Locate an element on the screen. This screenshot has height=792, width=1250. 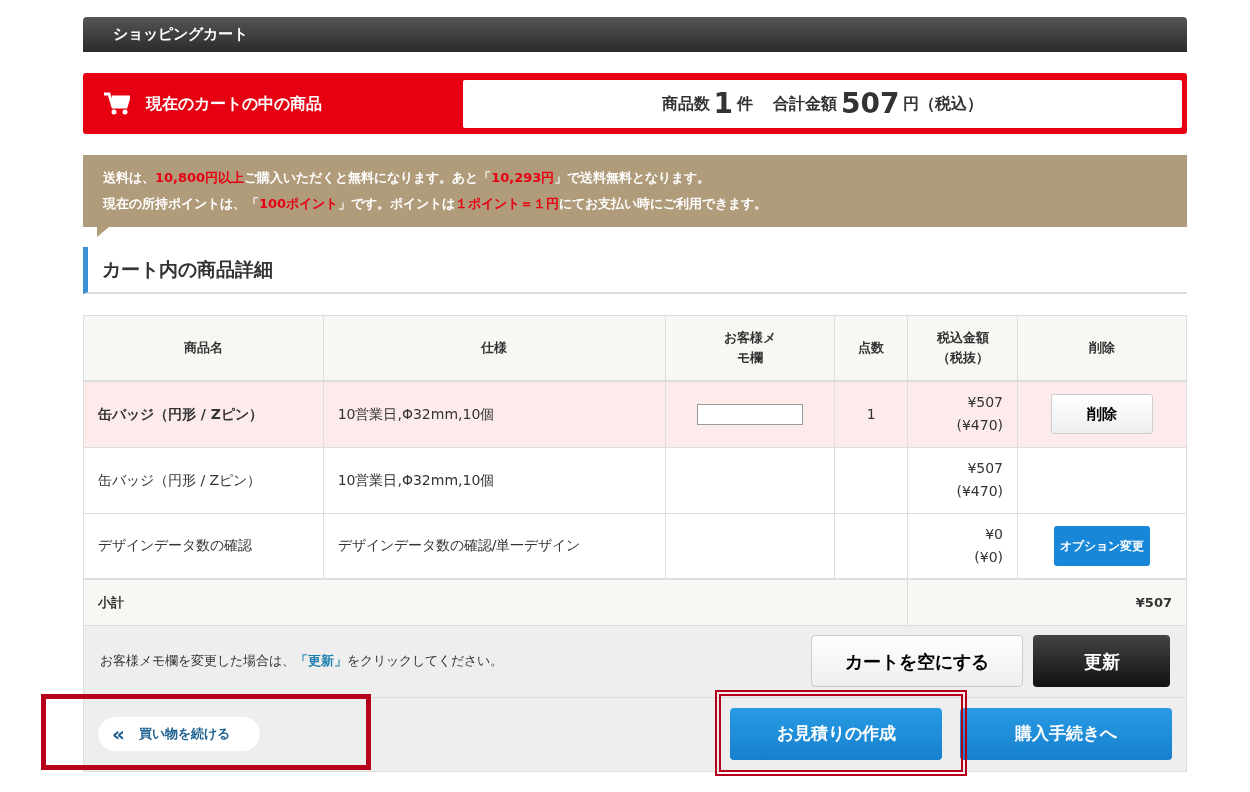
option-change-button: オプション変更 is located at coordinates (1102, 545).